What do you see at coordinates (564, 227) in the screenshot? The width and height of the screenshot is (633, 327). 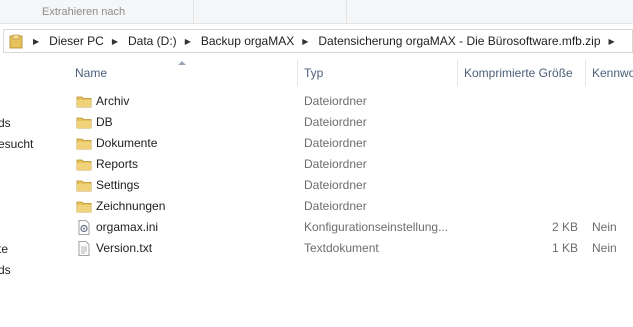 I see `file-size: 2 KB` at bounding box center [564, 227].